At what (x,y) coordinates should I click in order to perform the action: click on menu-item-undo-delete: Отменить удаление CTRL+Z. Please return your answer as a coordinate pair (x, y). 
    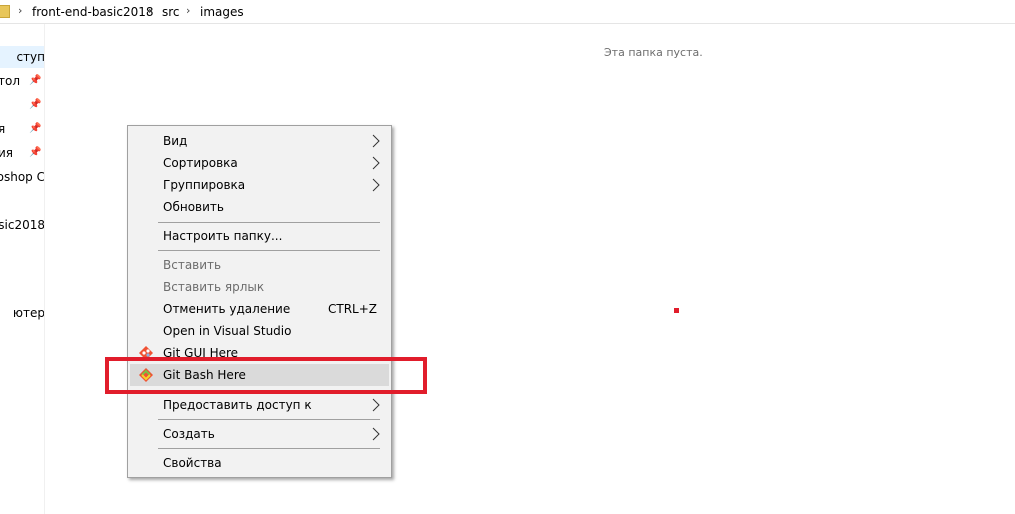
    Looking at the image, I should click on (259, 309).